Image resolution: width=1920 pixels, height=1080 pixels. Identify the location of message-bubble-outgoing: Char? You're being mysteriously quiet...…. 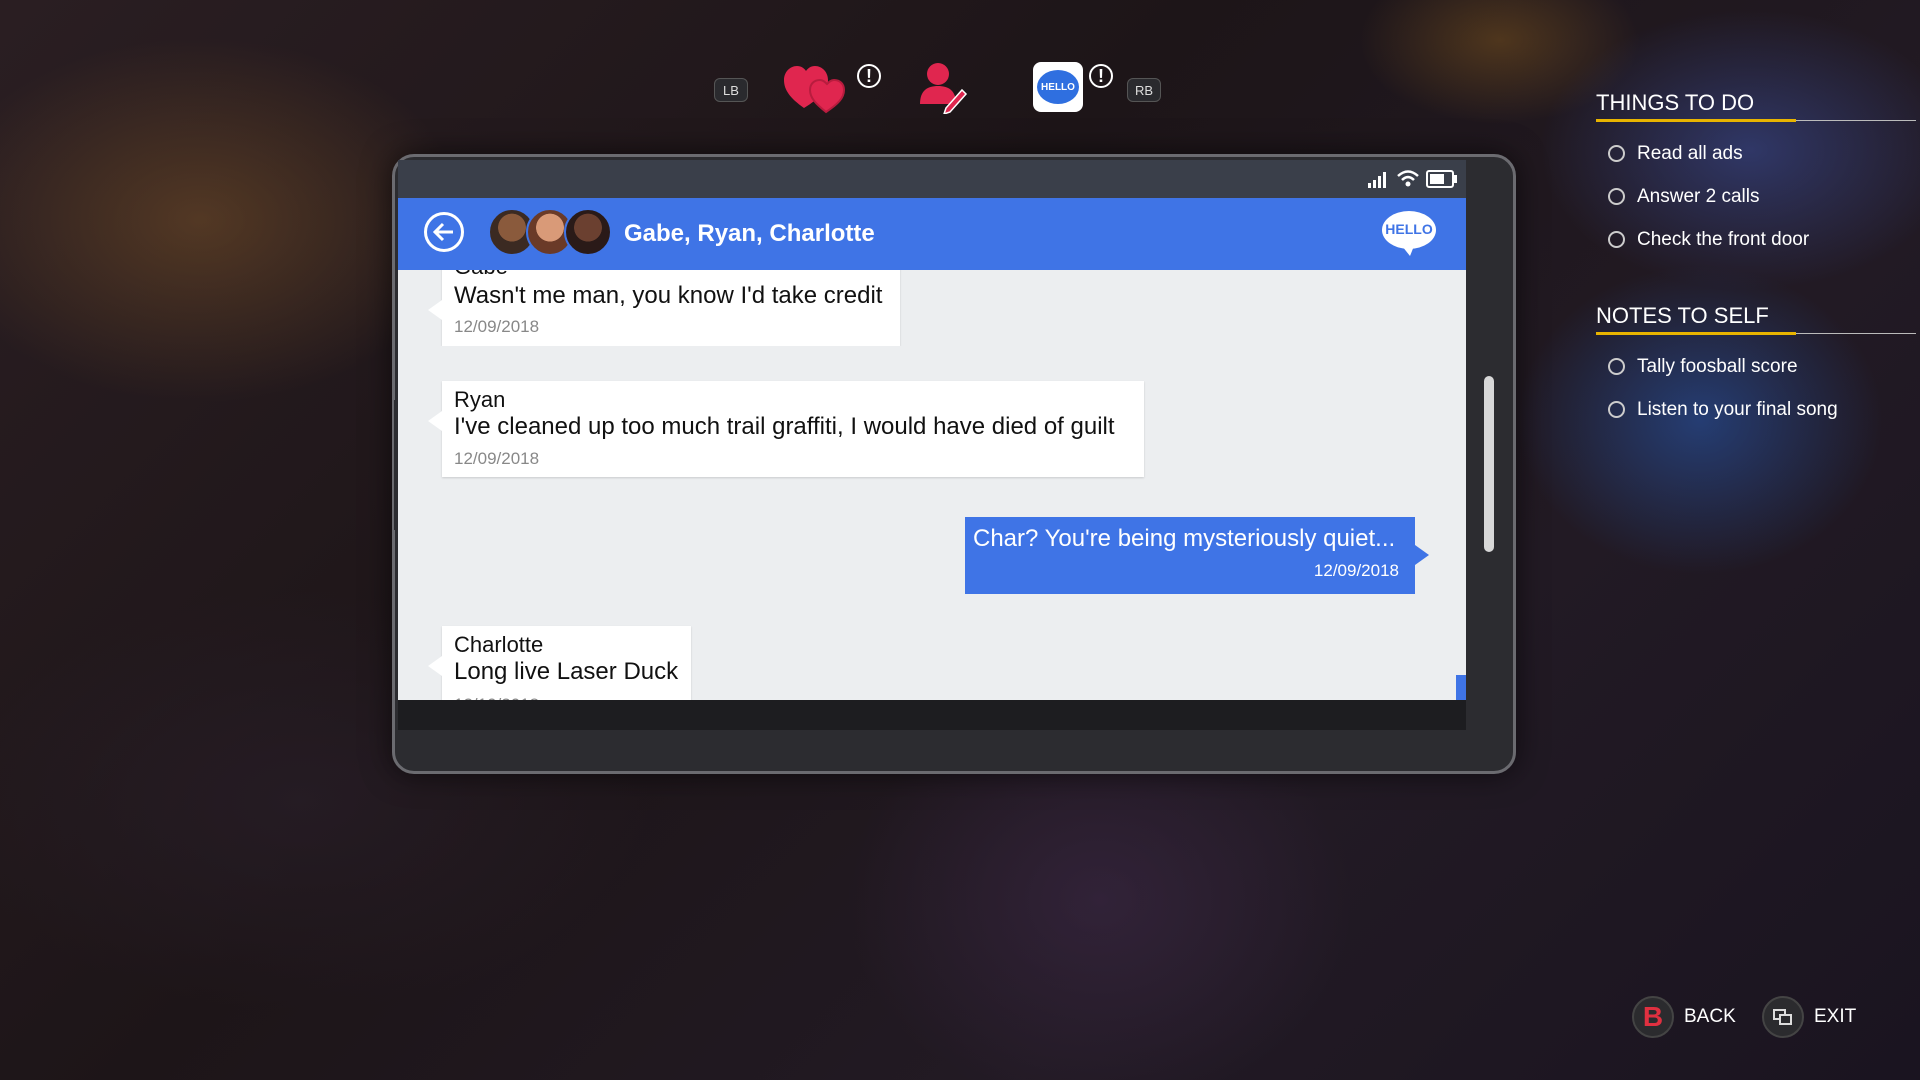
(1197, 555).